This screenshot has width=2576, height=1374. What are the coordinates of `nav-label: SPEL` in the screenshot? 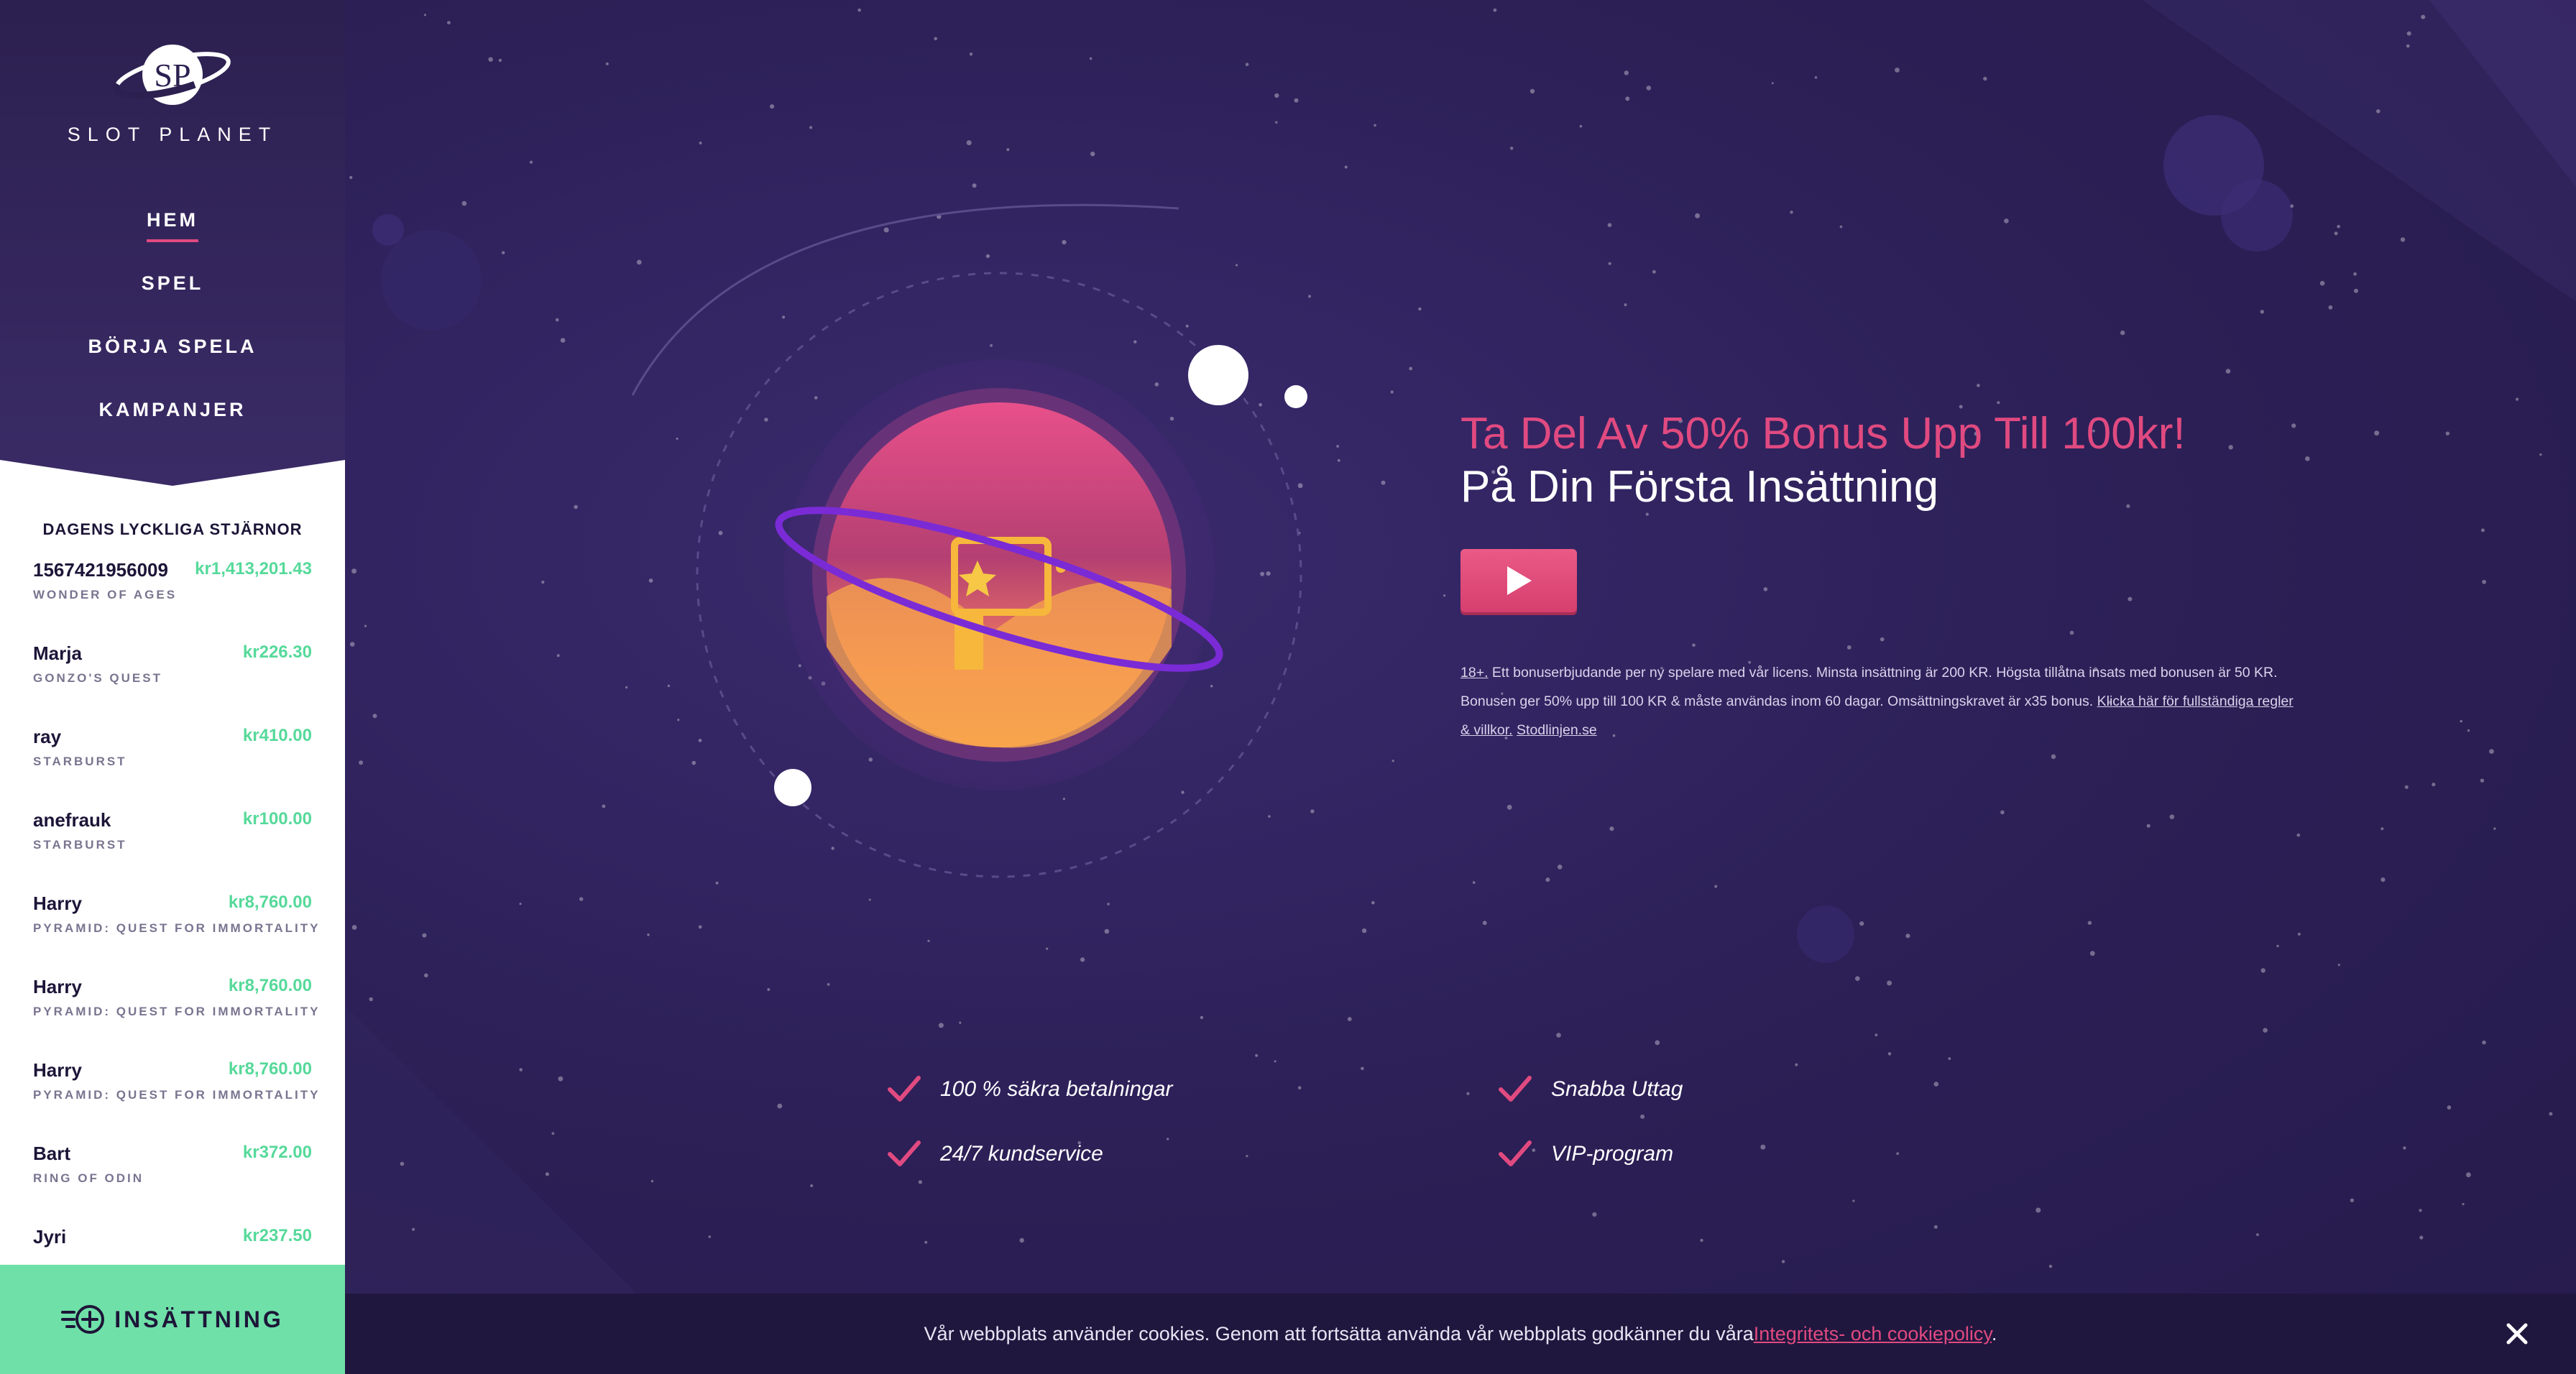 It's located at (172, 283).